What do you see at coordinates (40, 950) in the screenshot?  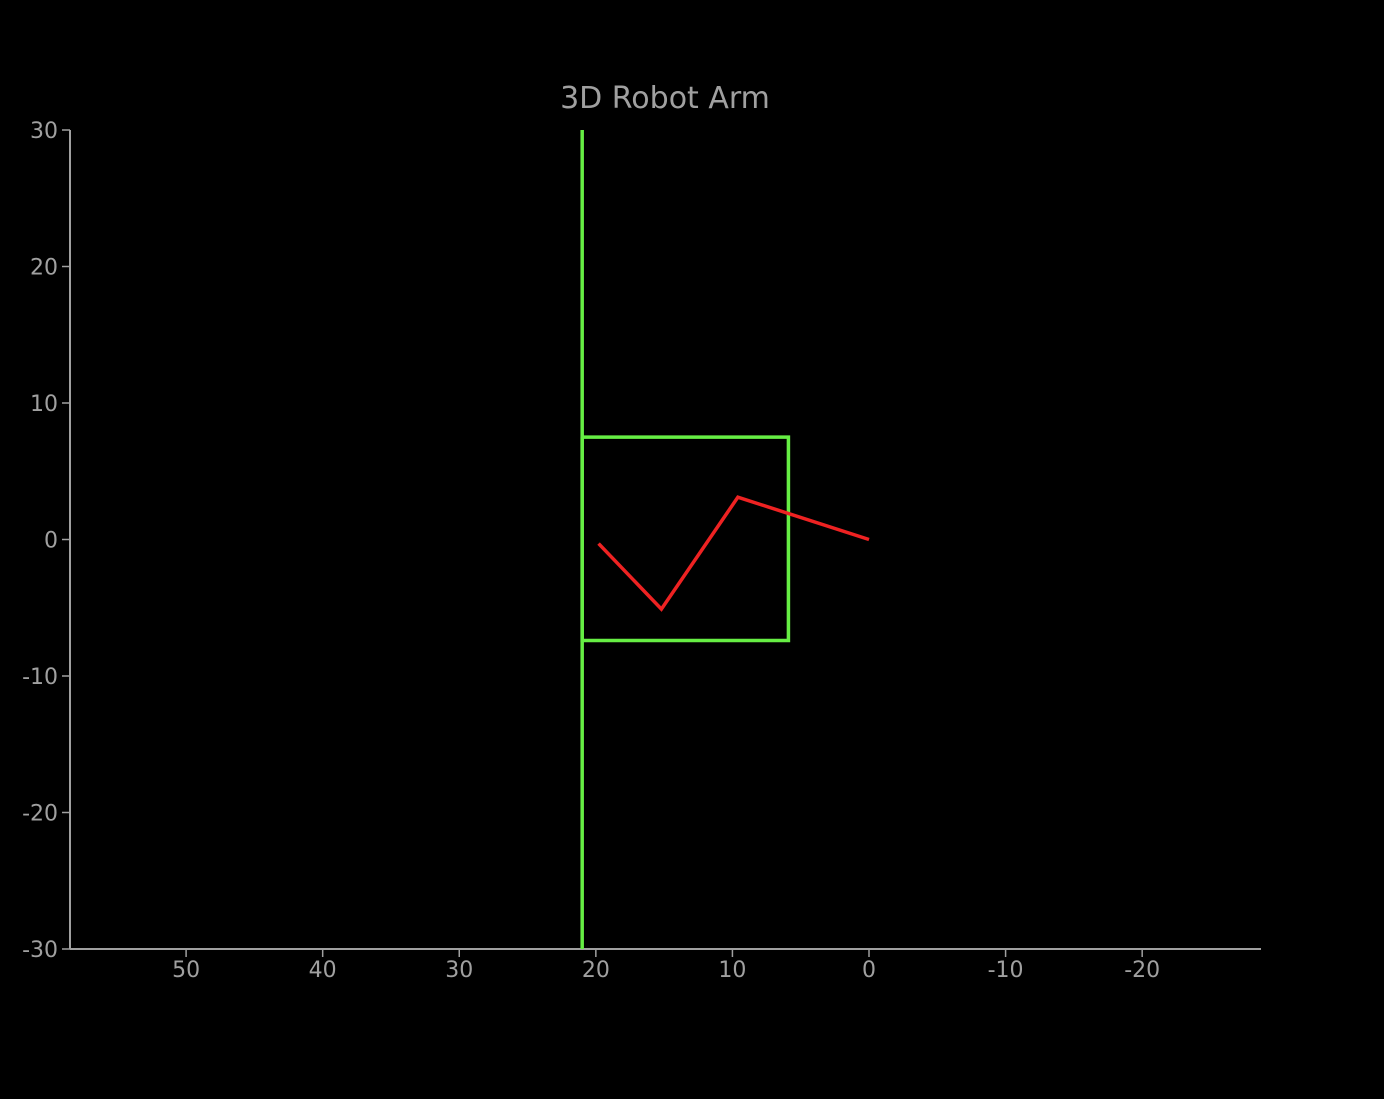 I see `y-tick-label: -30` at bounding box center [40, 950].